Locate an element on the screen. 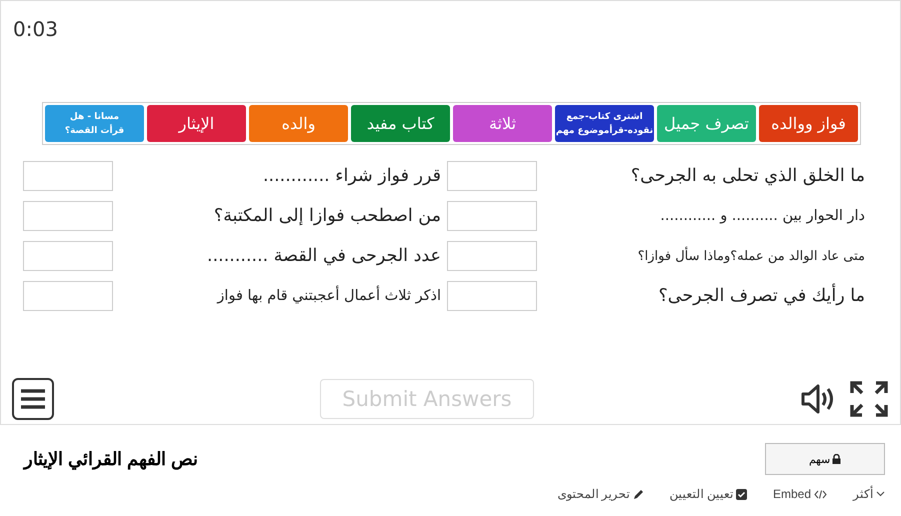 This screenshot has width=901, height=516. question-text: ما الخلق الذي تحلى به الجرحى؟ is located at coordinates (747, 176).